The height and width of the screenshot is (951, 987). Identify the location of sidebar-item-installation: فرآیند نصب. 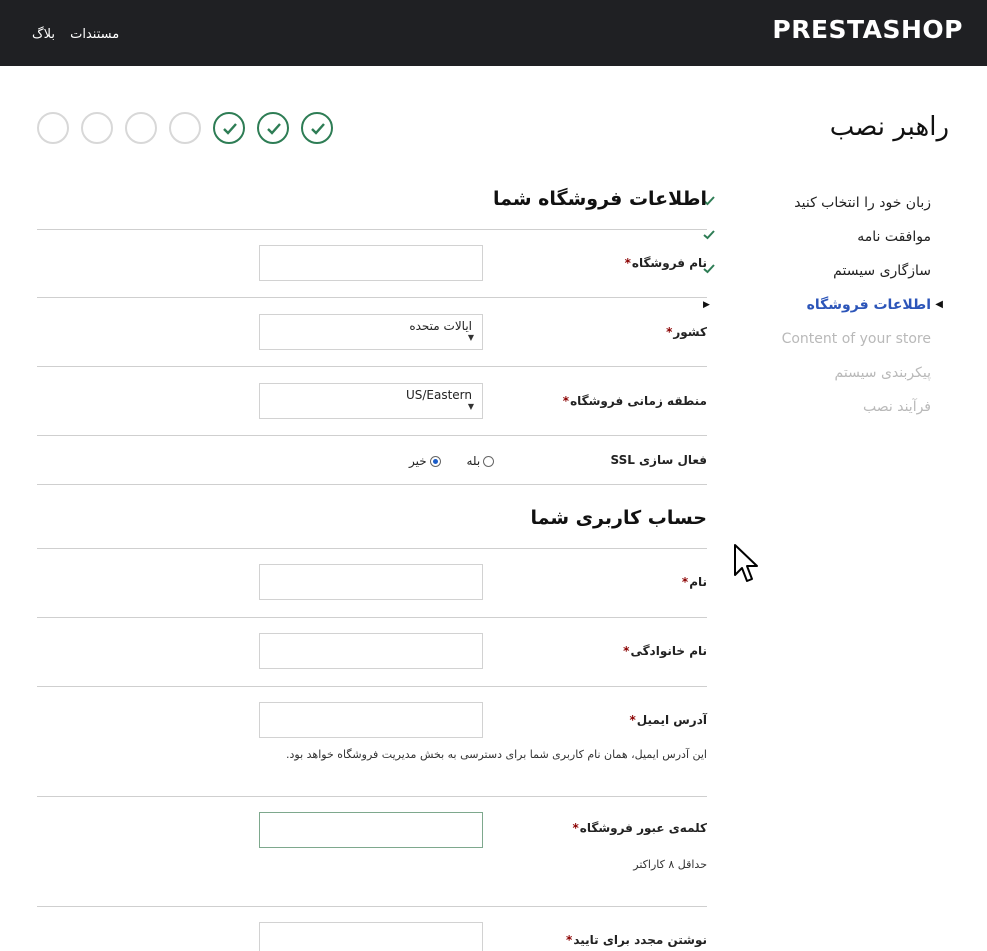
(896, 407).